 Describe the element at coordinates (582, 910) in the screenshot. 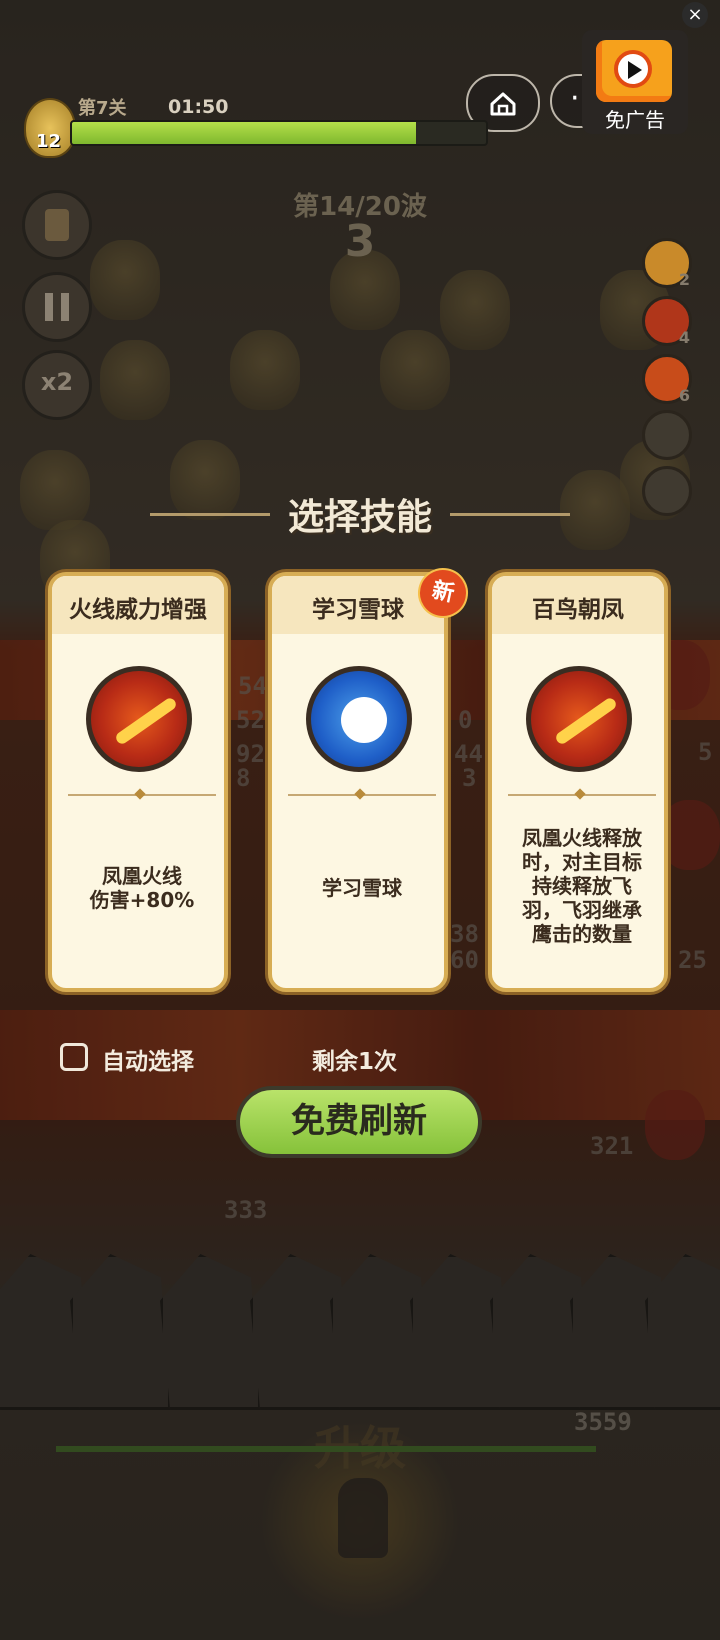

I see `card-desc-line: 羽，飞羽继承` at that location.